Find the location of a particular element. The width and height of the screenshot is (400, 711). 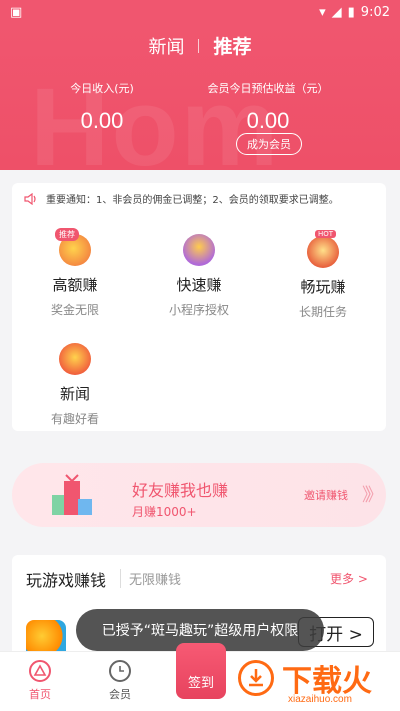

watermark-url: xiazaihuo.com is located at coordinates (320, 699).